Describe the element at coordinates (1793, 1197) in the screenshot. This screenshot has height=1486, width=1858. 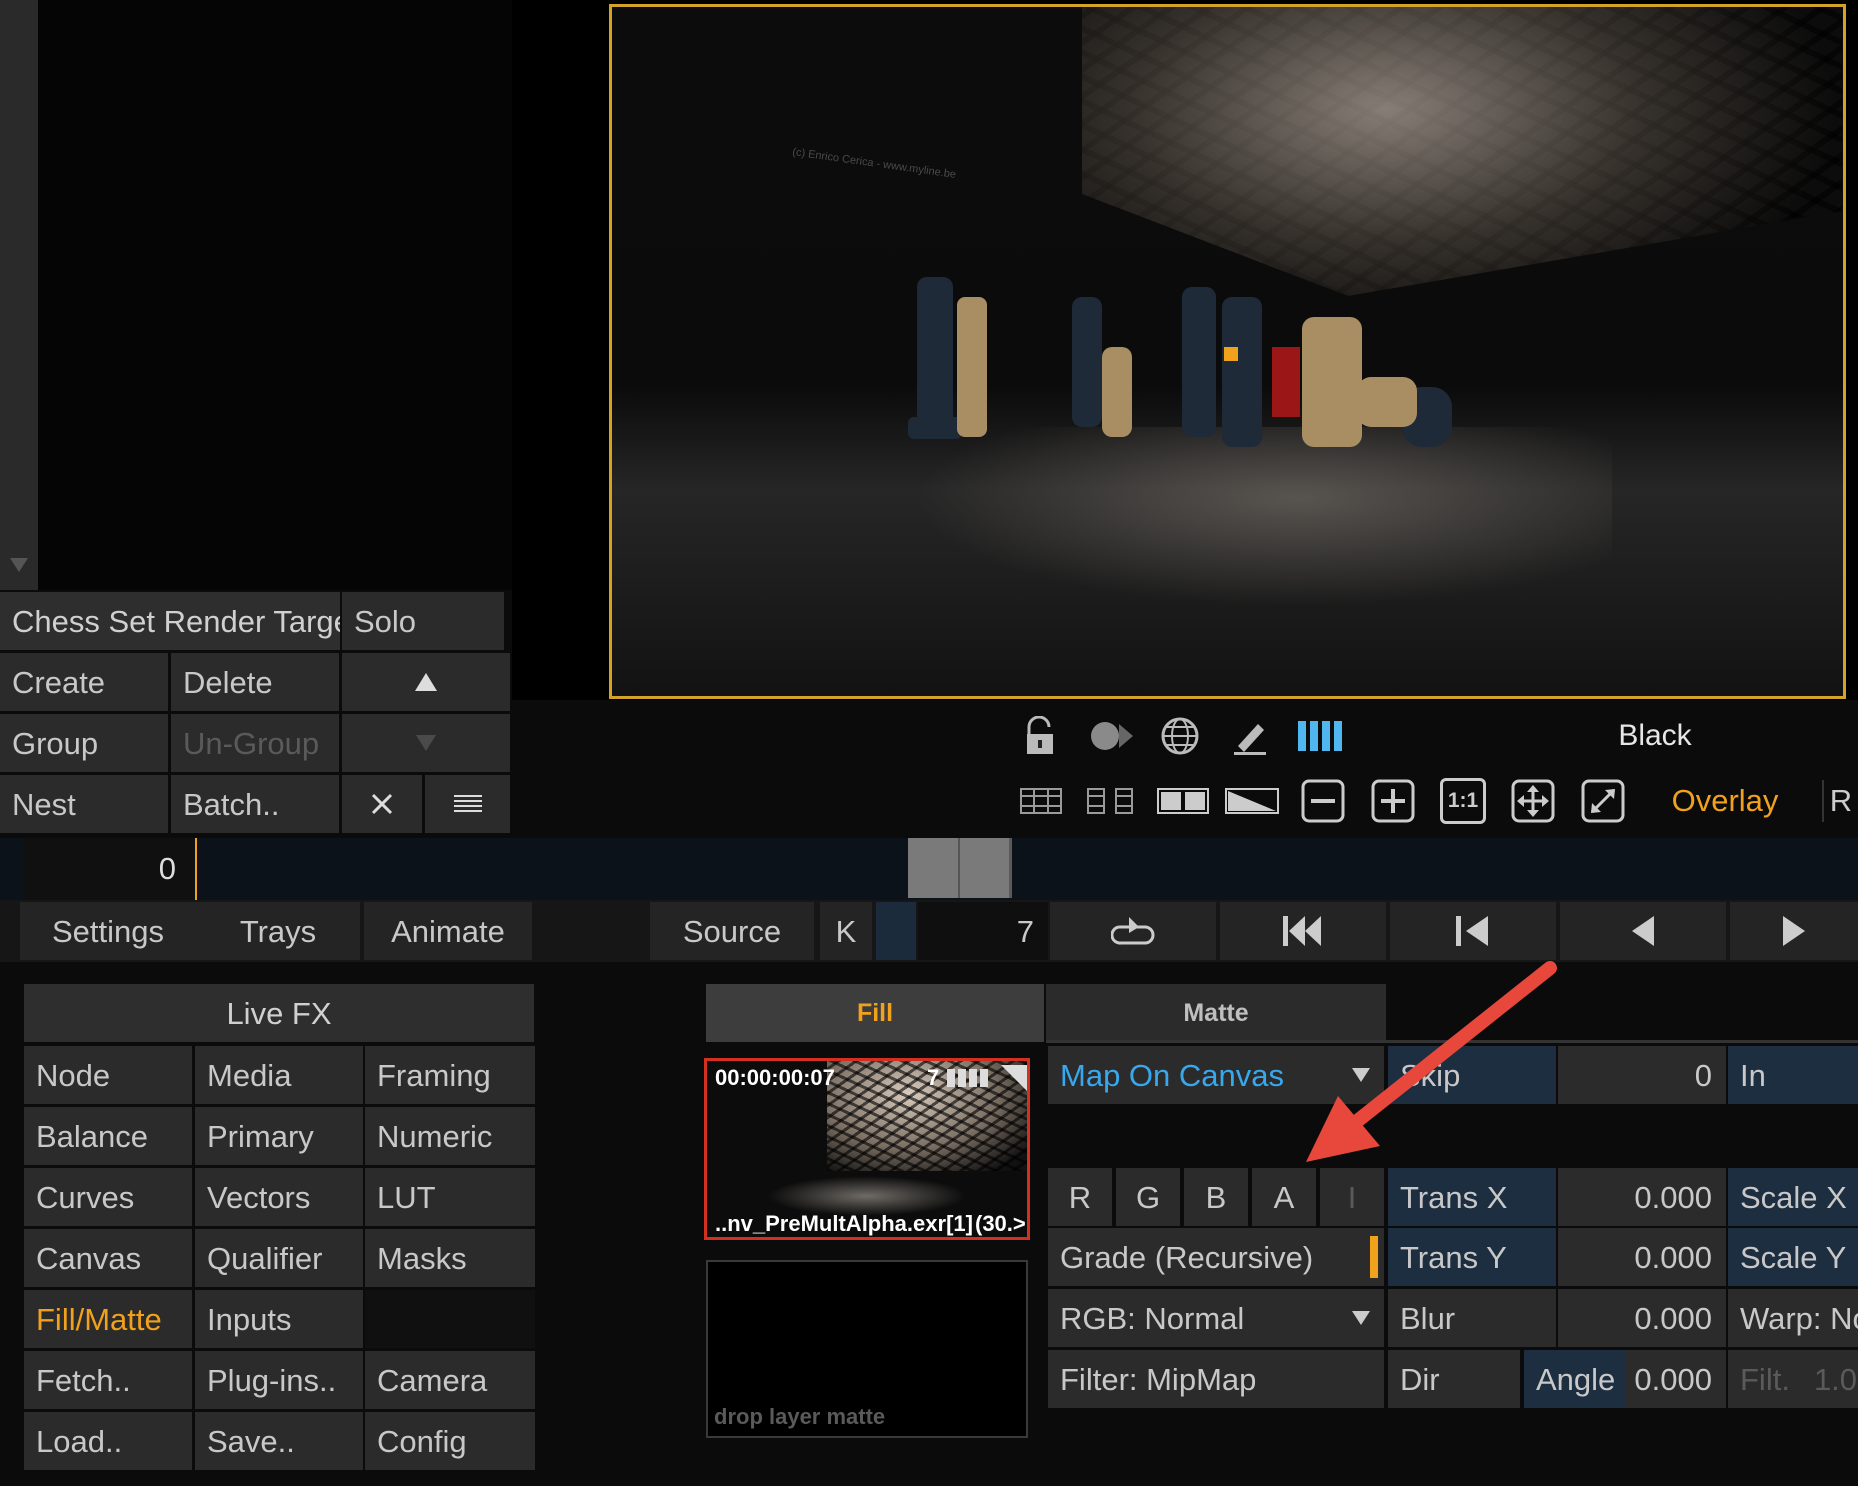
I see `scale-x-label: Scale X` at that location.